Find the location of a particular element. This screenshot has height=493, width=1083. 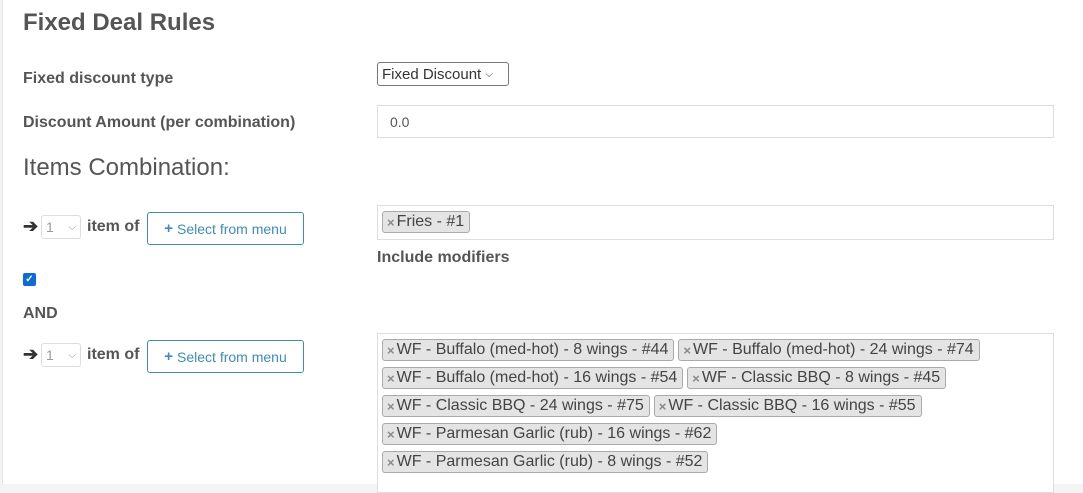

selected-item-tag: × WF - Buffalo (med-hot) - 8 wings - #44 is located at coordinates (528, 350).